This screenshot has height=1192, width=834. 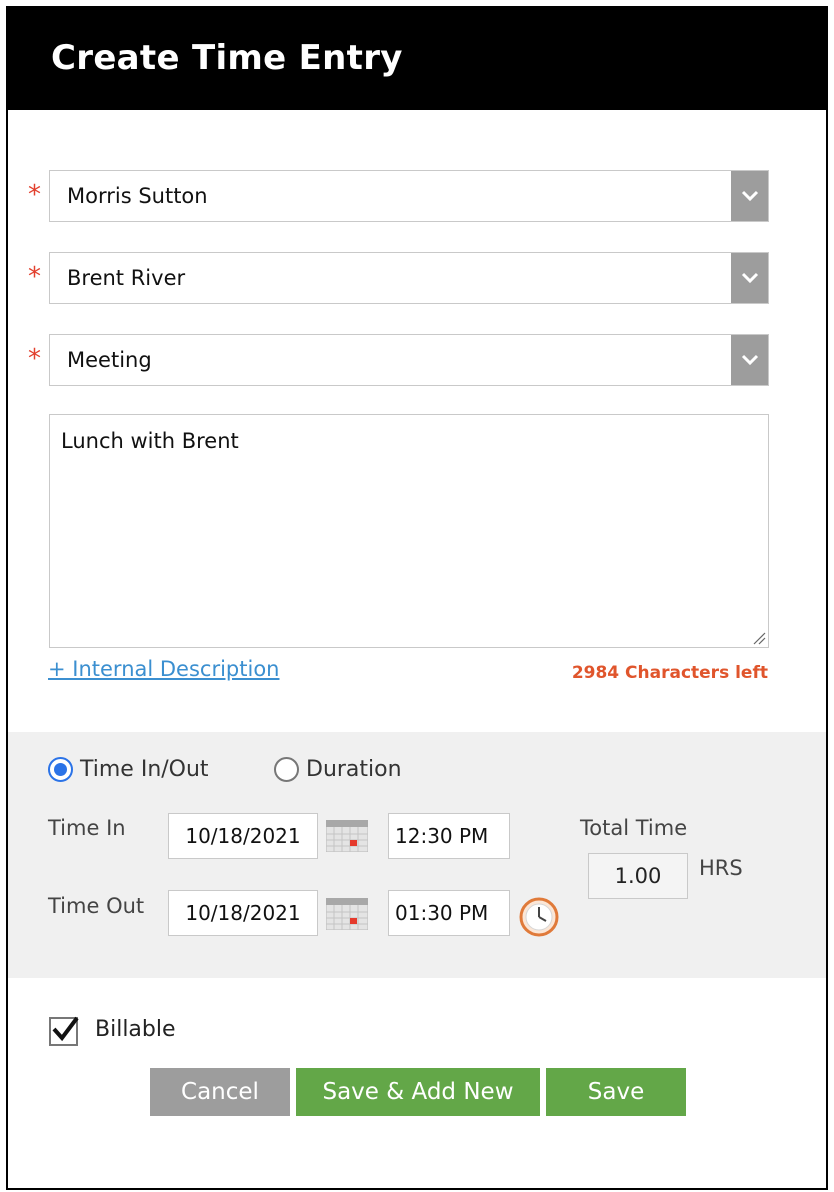 I want to click on radio-time-in-out-label: Time In/Out, so click(x=144, y=769).